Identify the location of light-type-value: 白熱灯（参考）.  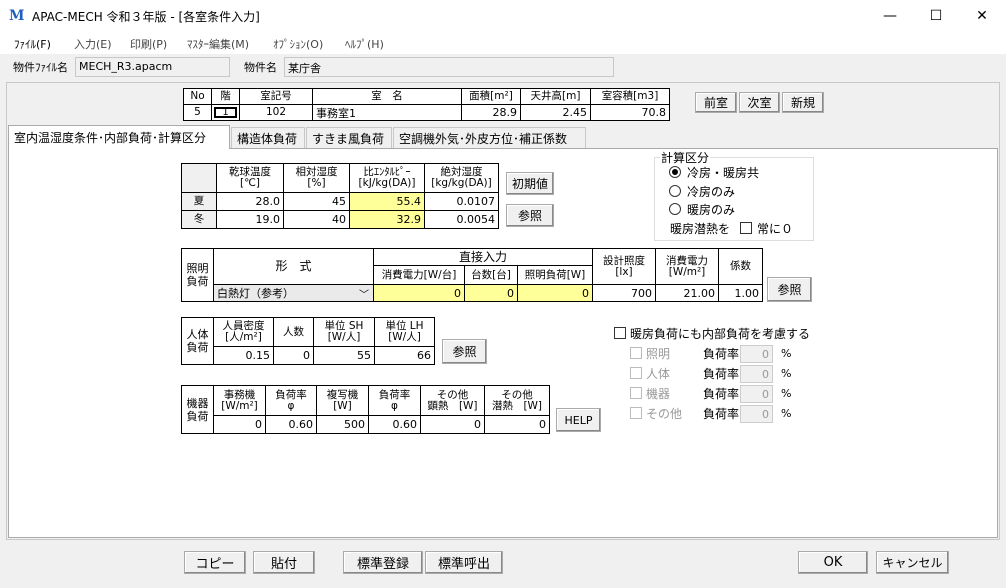
(255, 293).